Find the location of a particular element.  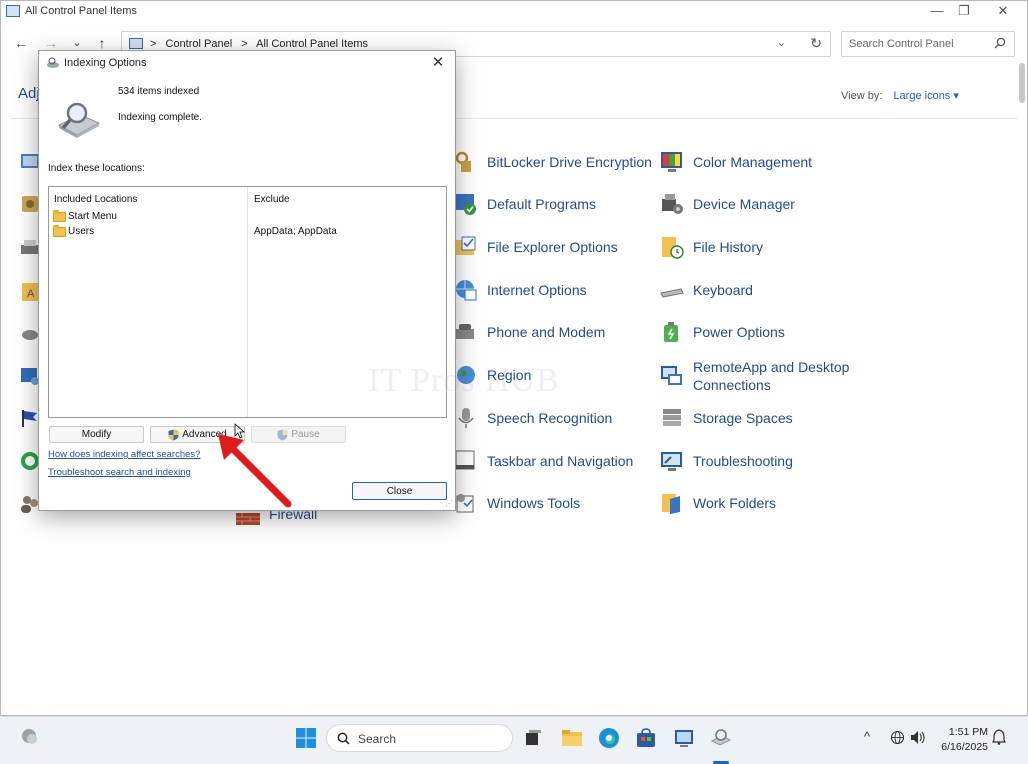

cp-item-label: Windows Tools is located at coordinates (534, 503).